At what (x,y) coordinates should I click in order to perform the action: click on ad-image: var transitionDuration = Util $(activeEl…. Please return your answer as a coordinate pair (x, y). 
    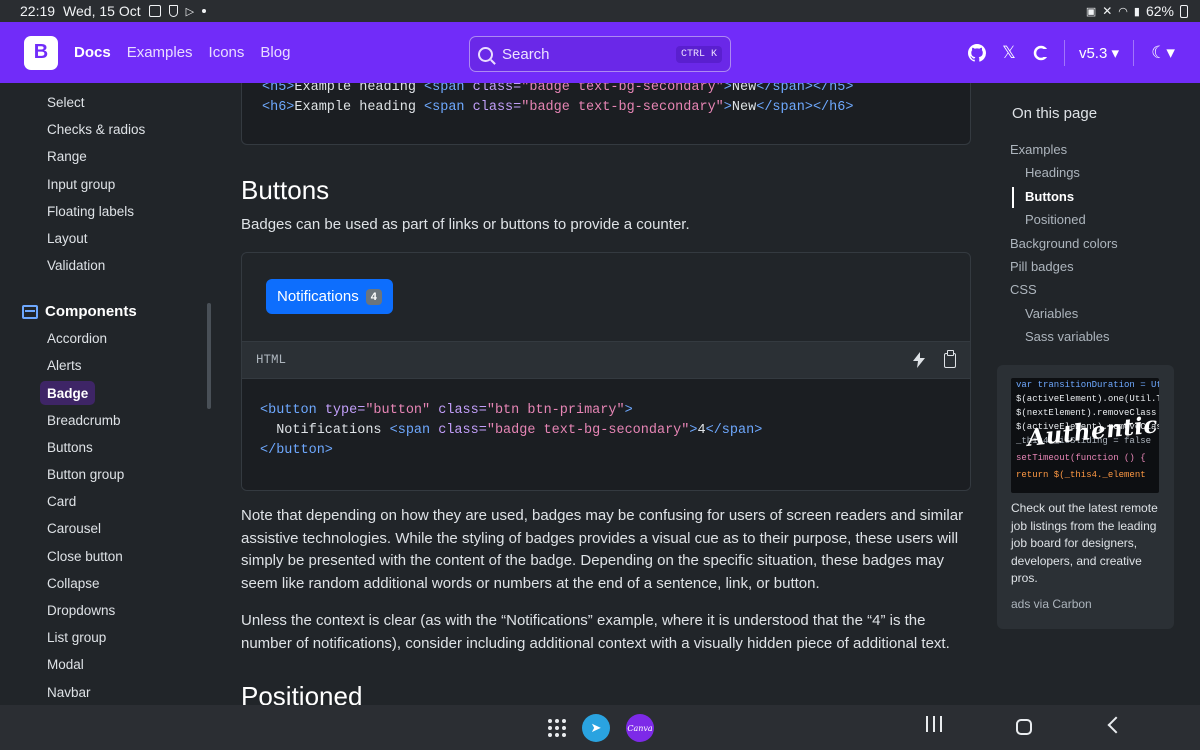
    Looking at the image, I should click on (1085, 435).